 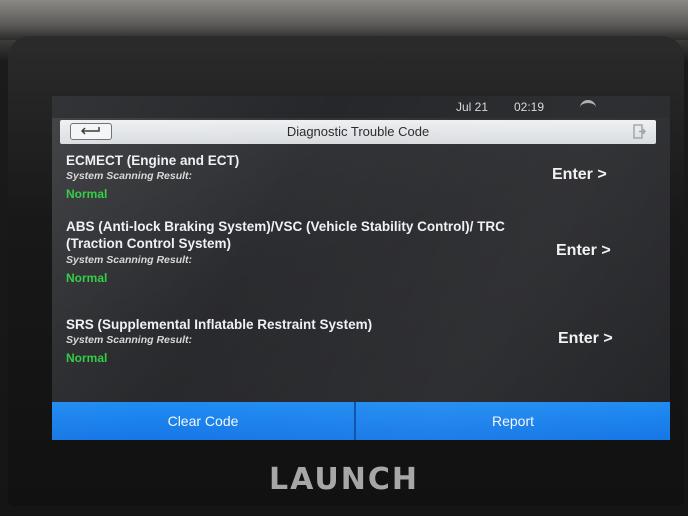 I want to click on title-bar: Diagnostic Trouble Code, so click(x=358, y=132).